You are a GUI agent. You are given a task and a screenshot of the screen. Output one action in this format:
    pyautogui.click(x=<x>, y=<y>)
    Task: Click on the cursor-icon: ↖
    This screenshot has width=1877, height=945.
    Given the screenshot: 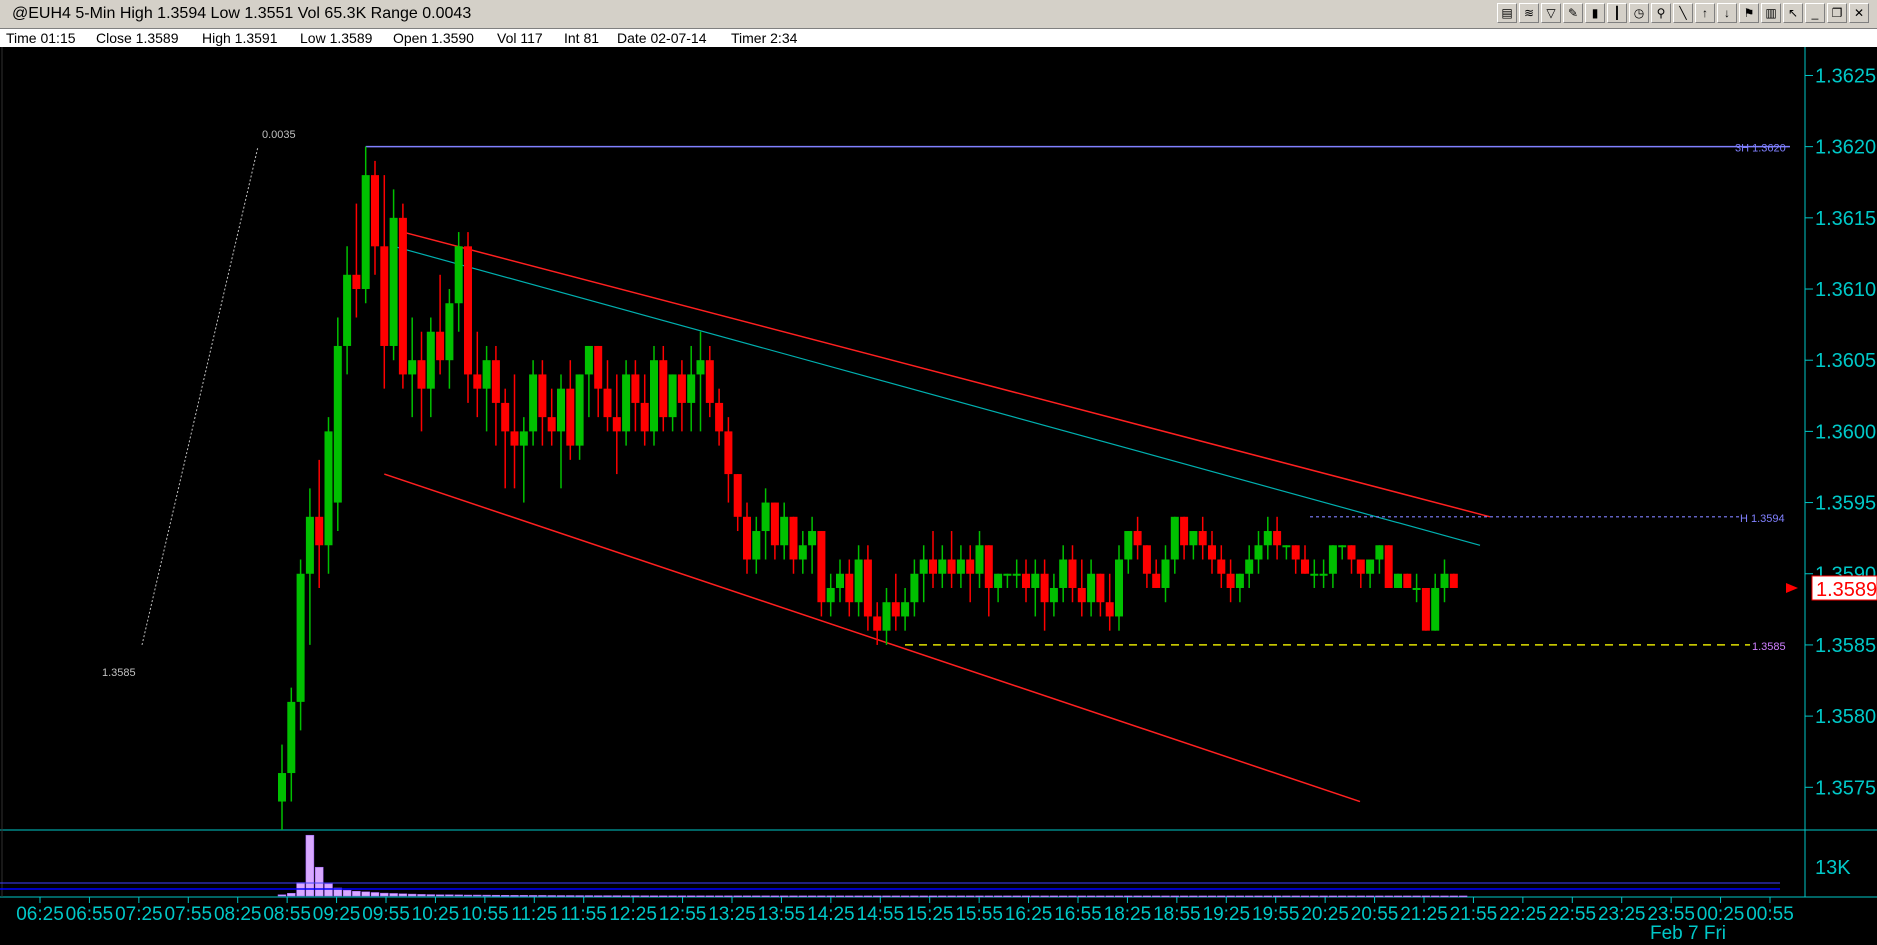 What is the action you would take?
    pyautogui.click(x=1793, y=13)
    